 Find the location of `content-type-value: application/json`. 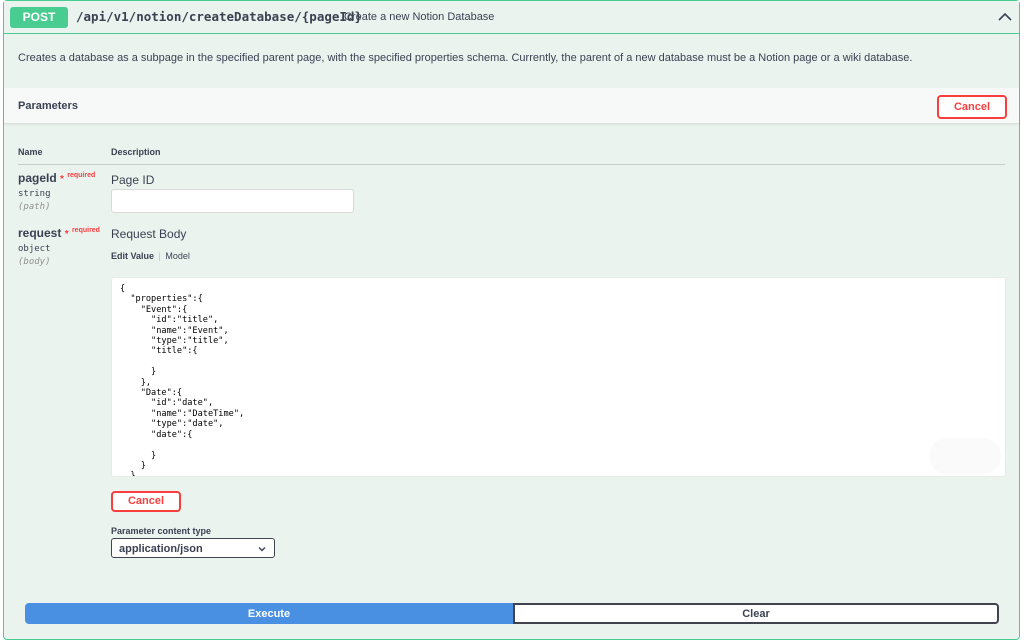

content-type-value: application/json is located at coordinates (161, 549).